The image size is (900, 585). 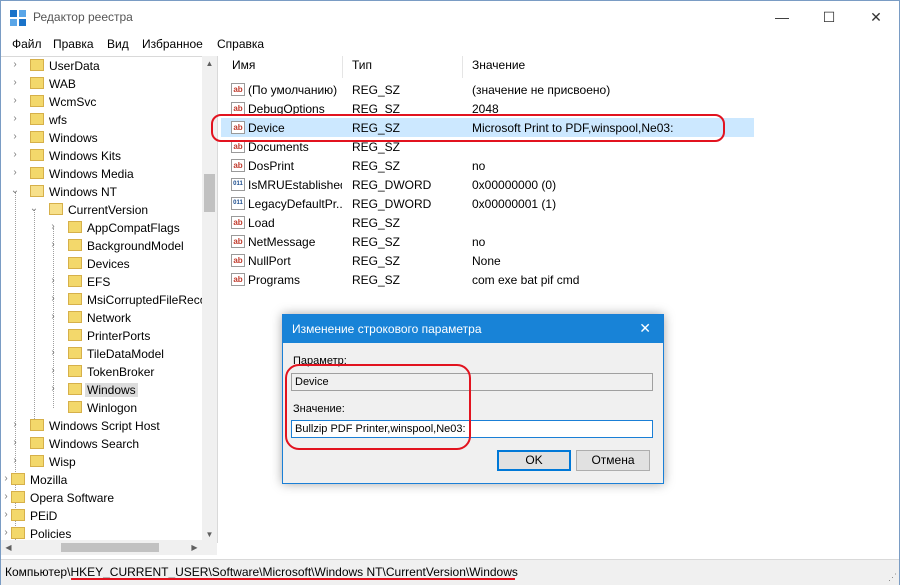 I want to click on cancel-button: Отмена, so click(x=613, y=460).